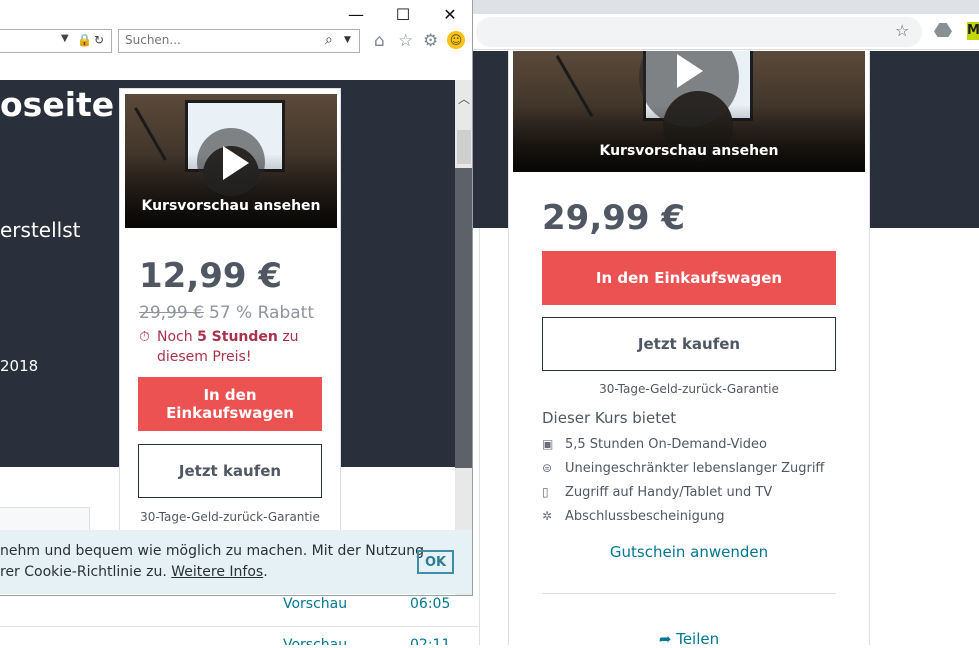 The image size is (979, 648). What do you see at coordinates (150, 134) in the screenshot?
I see `lamp-image` at bounding box center [150, 134].